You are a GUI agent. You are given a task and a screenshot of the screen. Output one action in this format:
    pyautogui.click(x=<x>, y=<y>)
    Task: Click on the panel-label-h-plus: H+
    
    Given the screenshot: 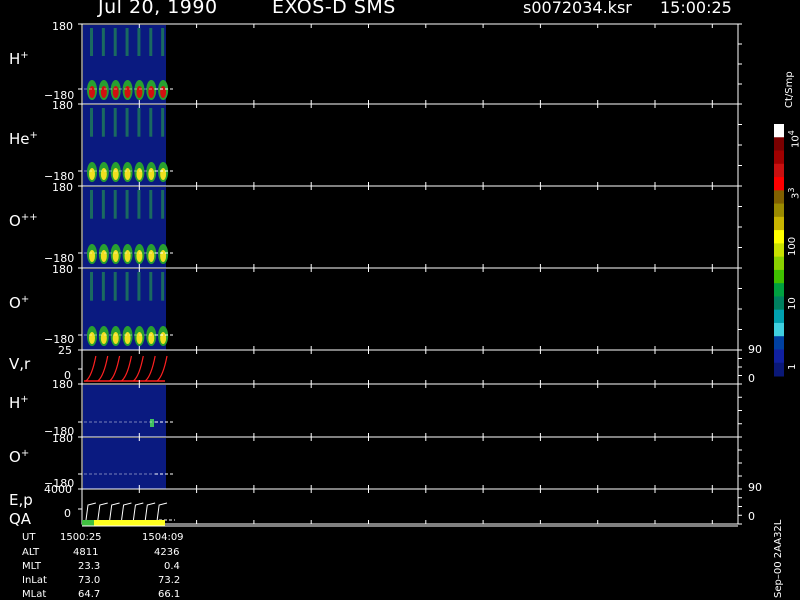 What is the action you would take?
    pyautogui.click(x=19, y=59)
    